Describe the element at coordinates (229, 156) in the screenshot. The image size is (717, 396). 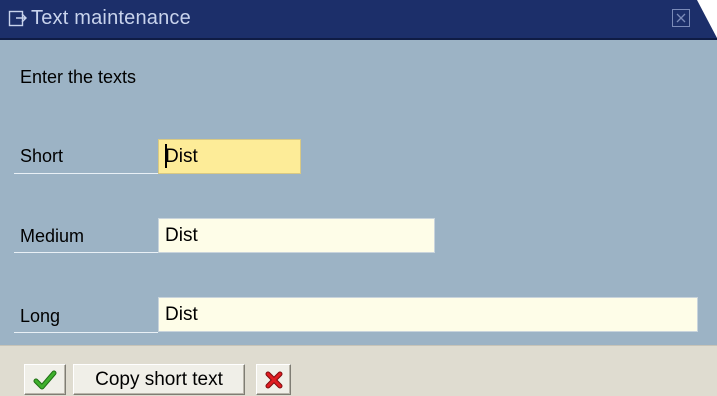
I see `short-text-field` at that location.